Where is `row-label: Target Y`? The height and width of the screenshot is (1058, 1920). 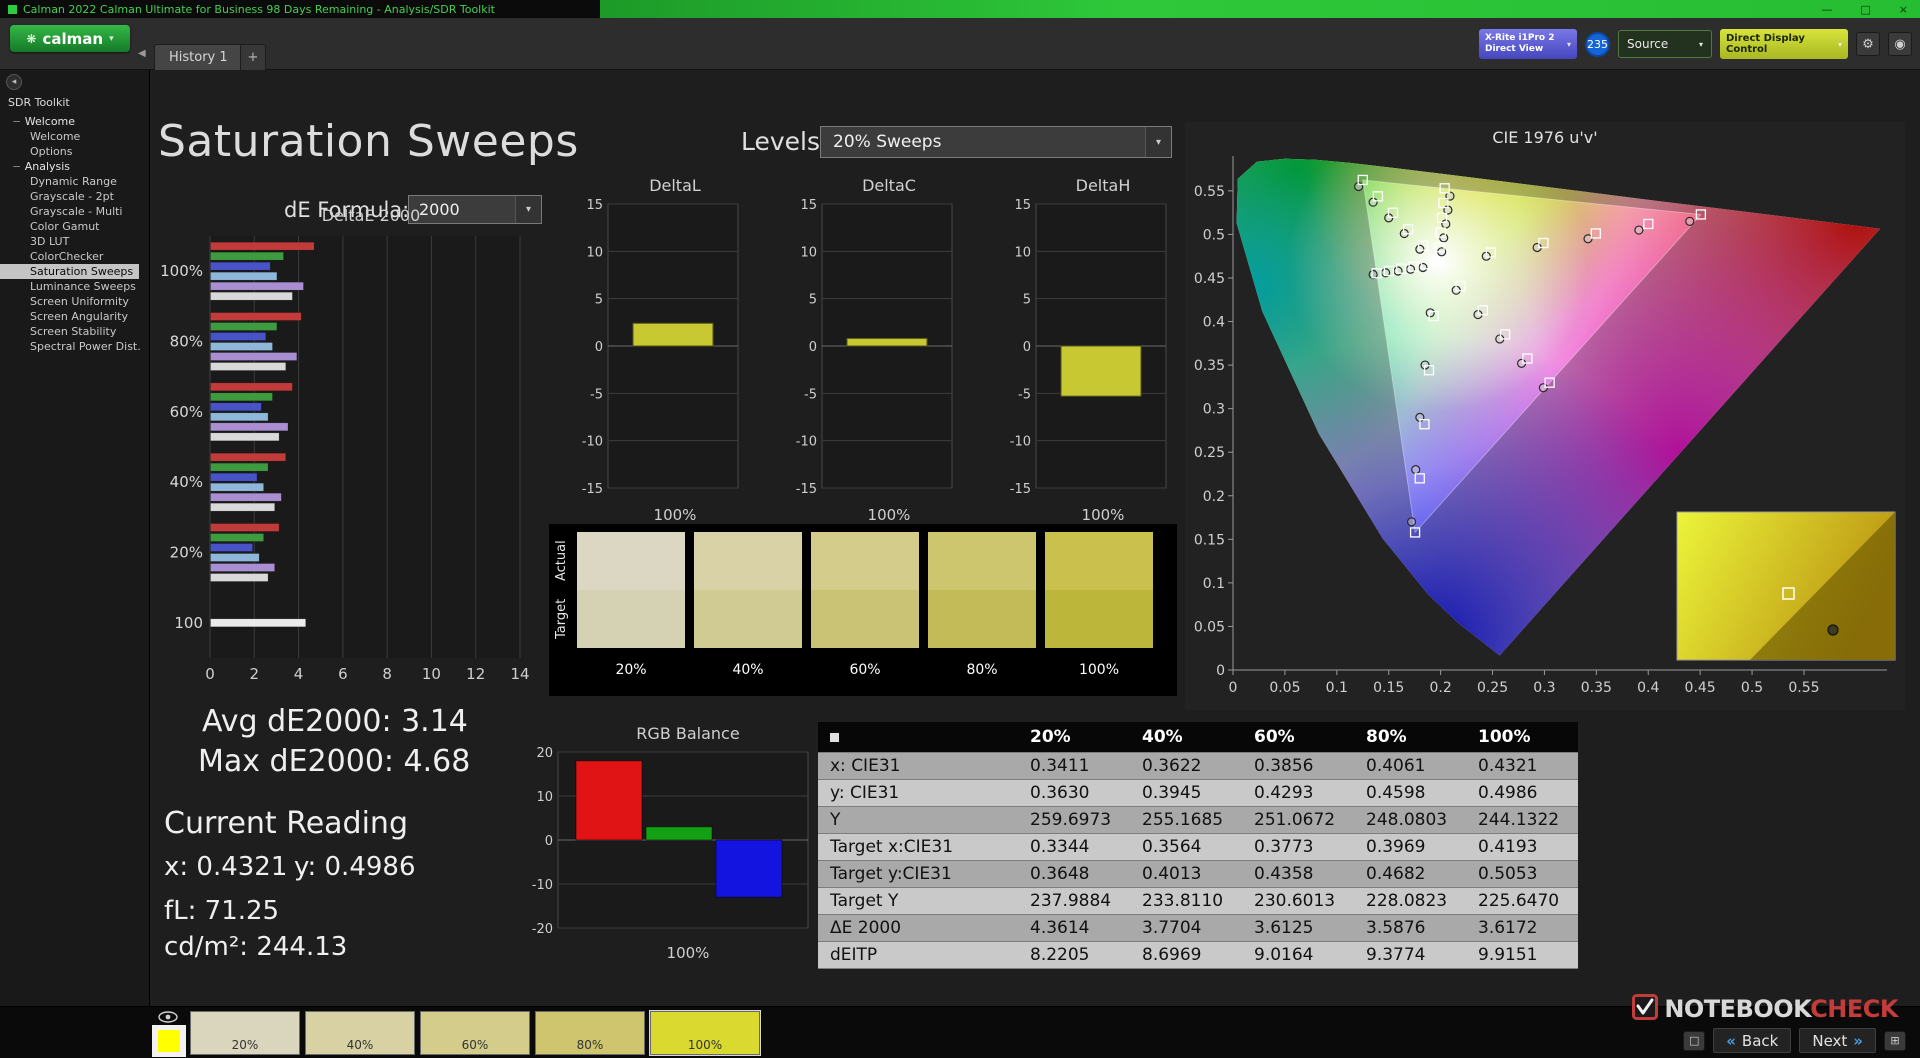 row-label: Target Y is located at coordinates (918, 901).